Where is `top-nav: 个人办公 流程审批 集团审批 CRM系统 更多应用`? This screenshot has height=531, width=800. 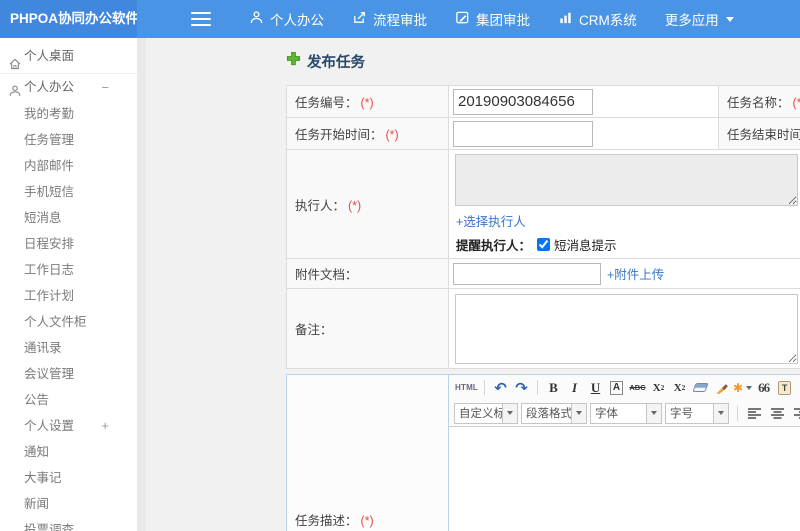 top-nav: 个人办公 流程审批 集团审批 CRM系统 更多应用 is located at coordinates (491, 19).